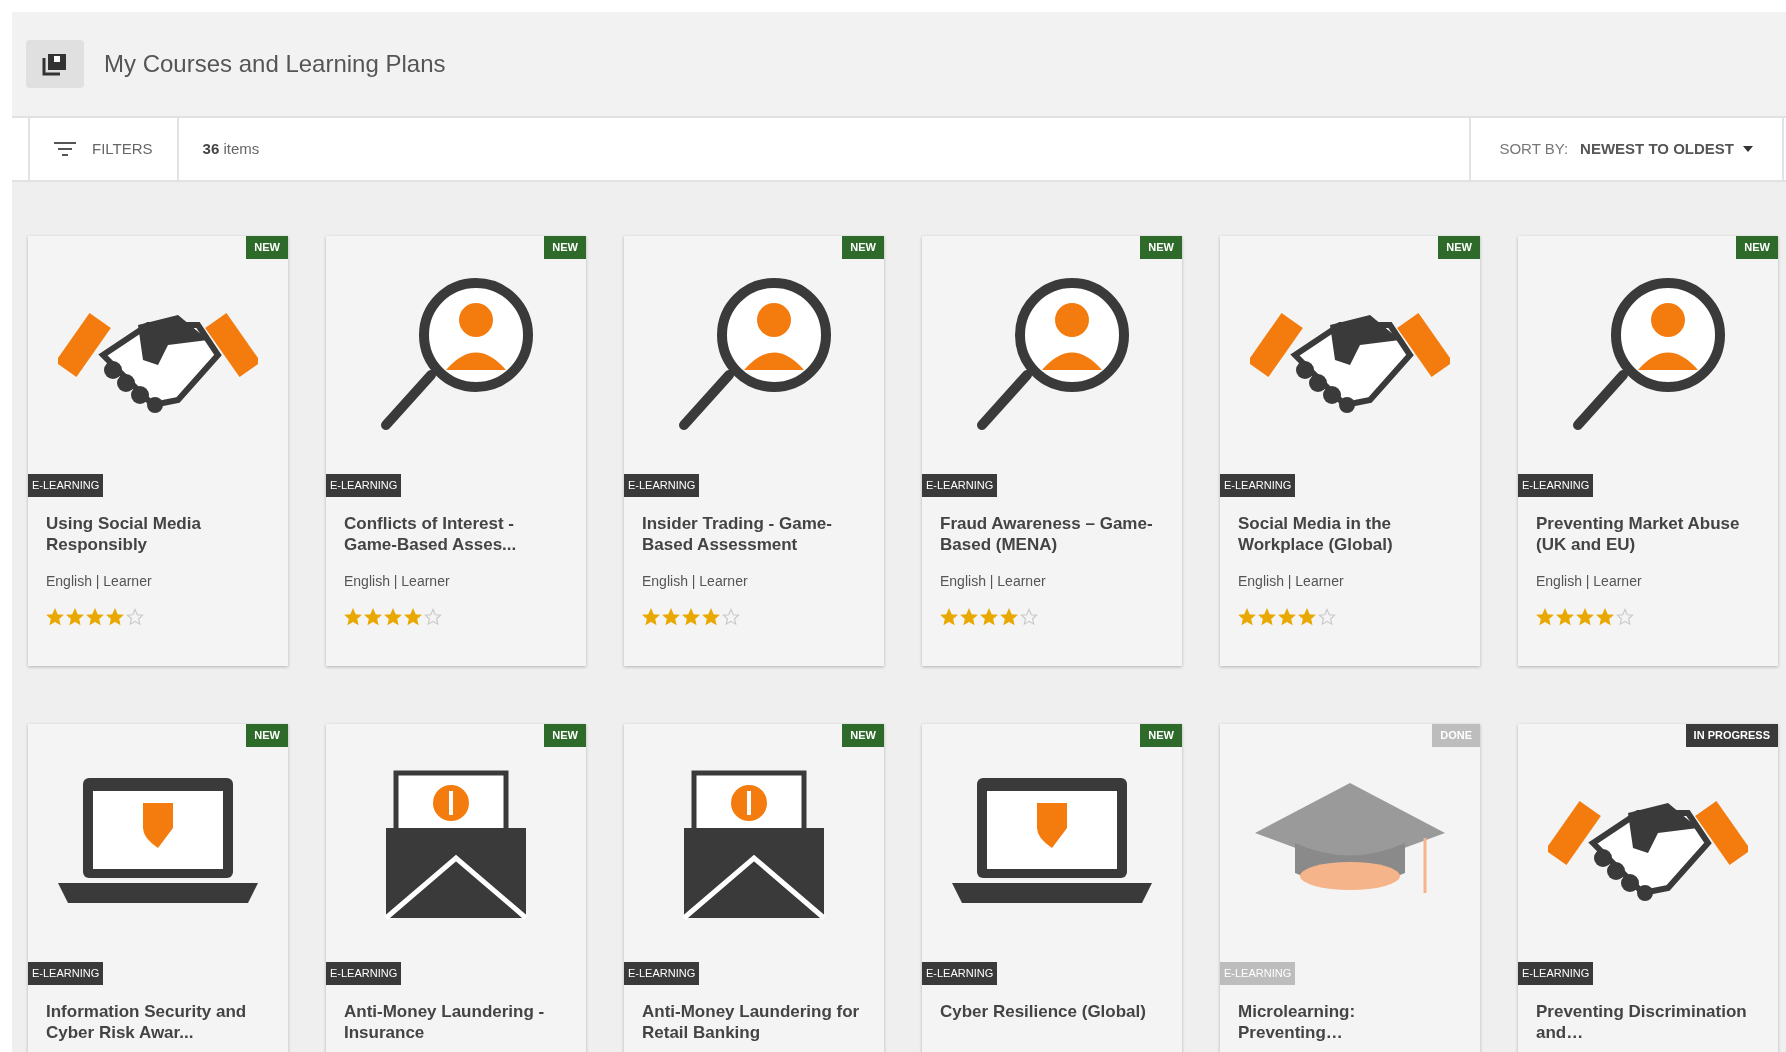 The height and width of the screenshot is (1052, 1786). Describe the element at coordinates (1043, 1011) in the screenshot. I see `course-title: Cyber Resilience (Global)` at that location.